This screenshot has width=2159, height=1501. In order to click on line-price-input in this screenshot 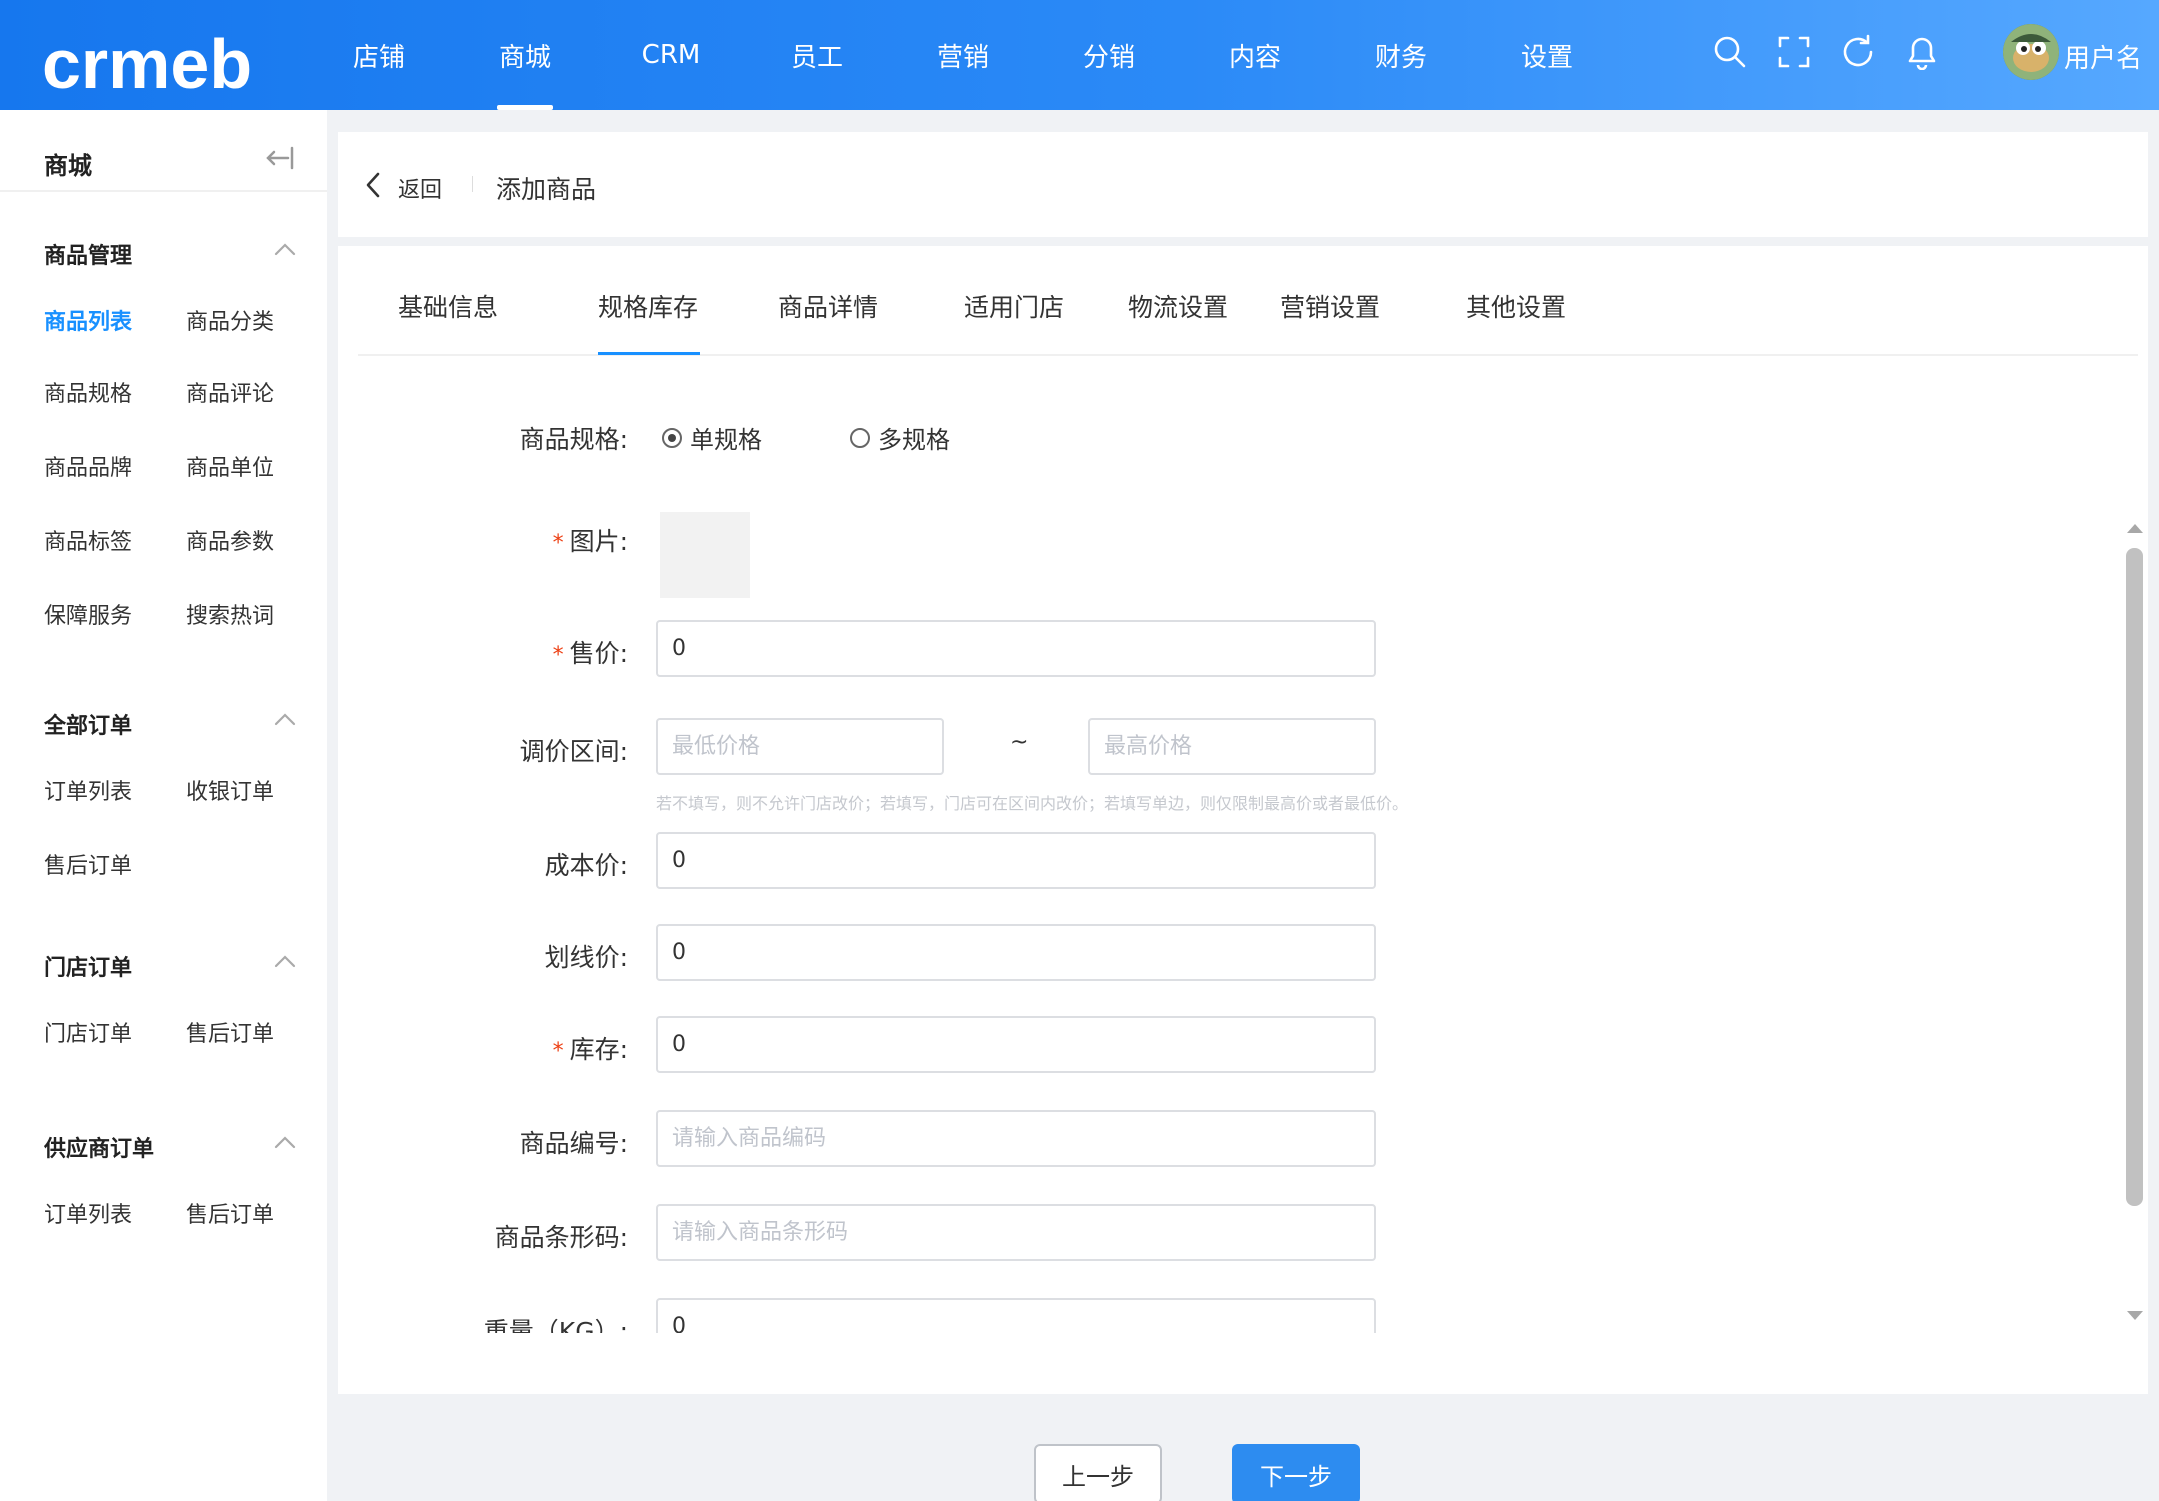, I will do `click(1016, 952)`.